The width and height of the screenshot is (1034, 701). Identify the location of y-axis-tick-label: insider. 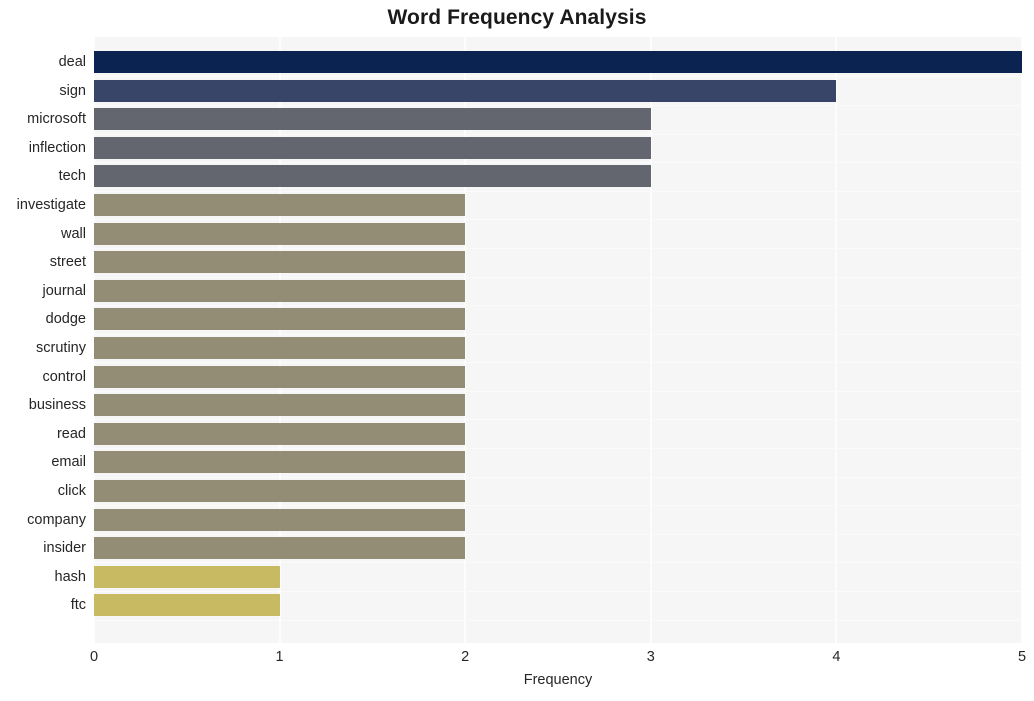
(64, 548).